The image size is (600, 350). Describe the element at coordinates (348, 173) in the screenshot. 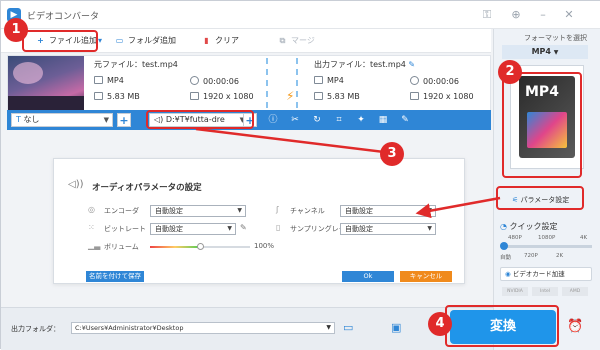

I see `annotation-arrows` at that location.